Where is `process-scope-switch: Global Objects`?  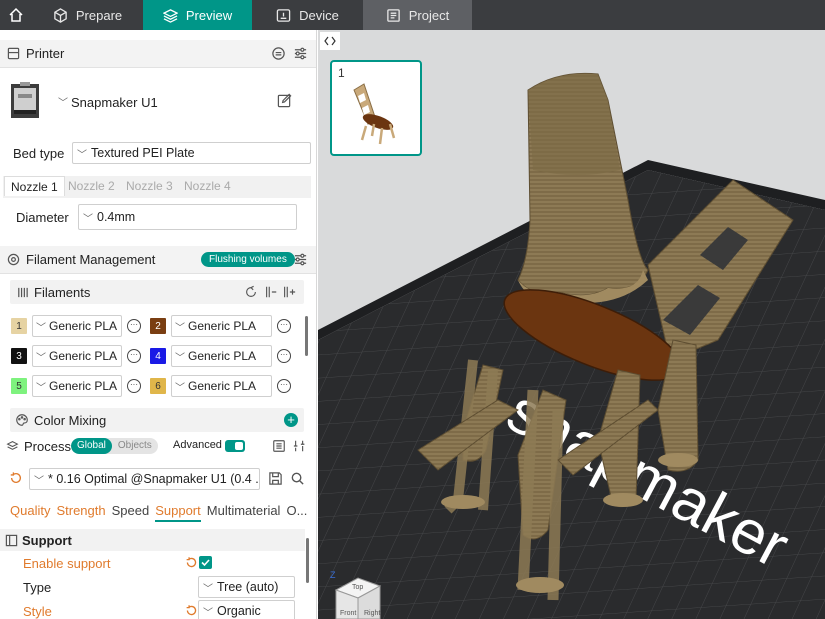 process-scope-switch: Global Objects is located at coordinates (114, 446).